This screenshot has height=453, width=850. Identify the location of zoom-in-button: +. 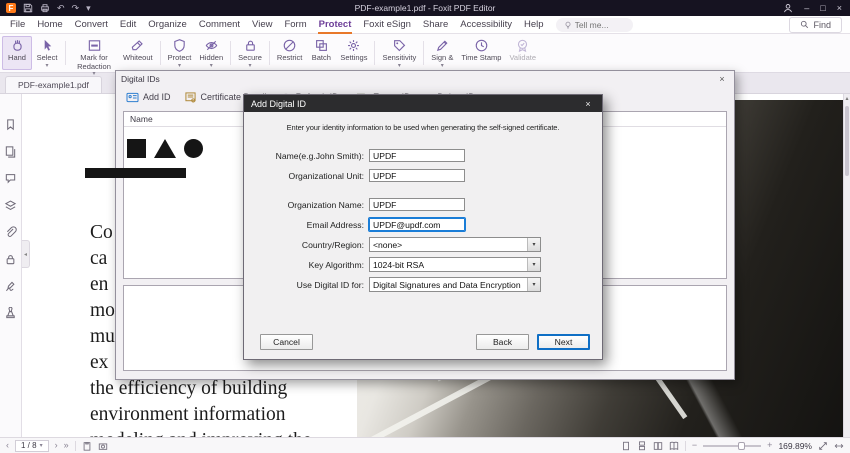
(769, 445).